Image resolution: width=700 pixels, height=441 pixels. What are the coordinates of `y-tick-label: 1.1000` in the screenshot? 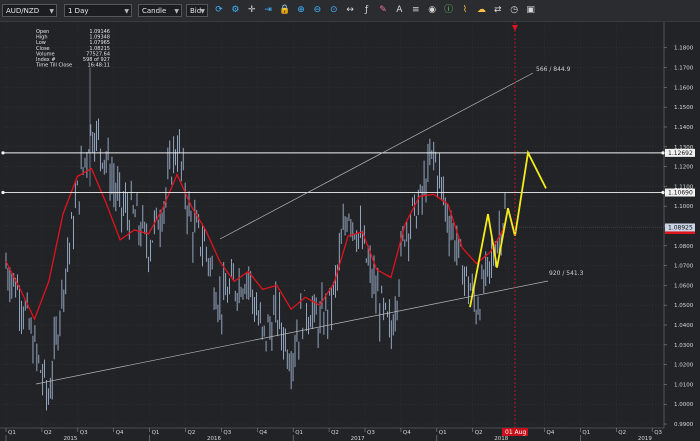 It's located at (684, 207).